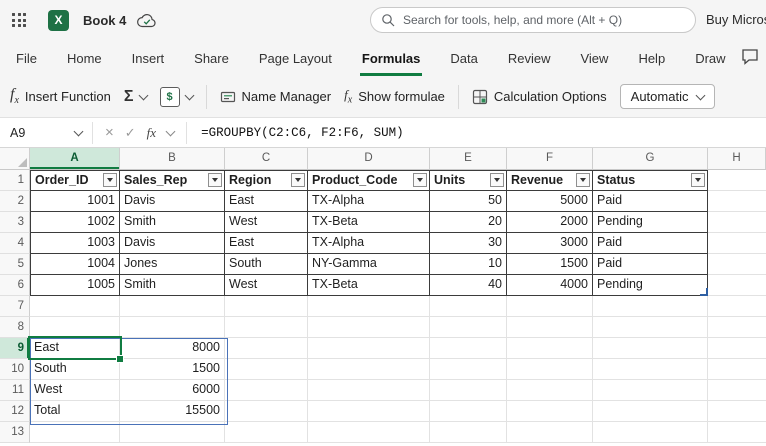 The width and height of the screenshot is (766, 446). What do you see at coordinates (266, 222) in the screenshot?
I see `cell-c3: West` at bounding box center [266, 222].